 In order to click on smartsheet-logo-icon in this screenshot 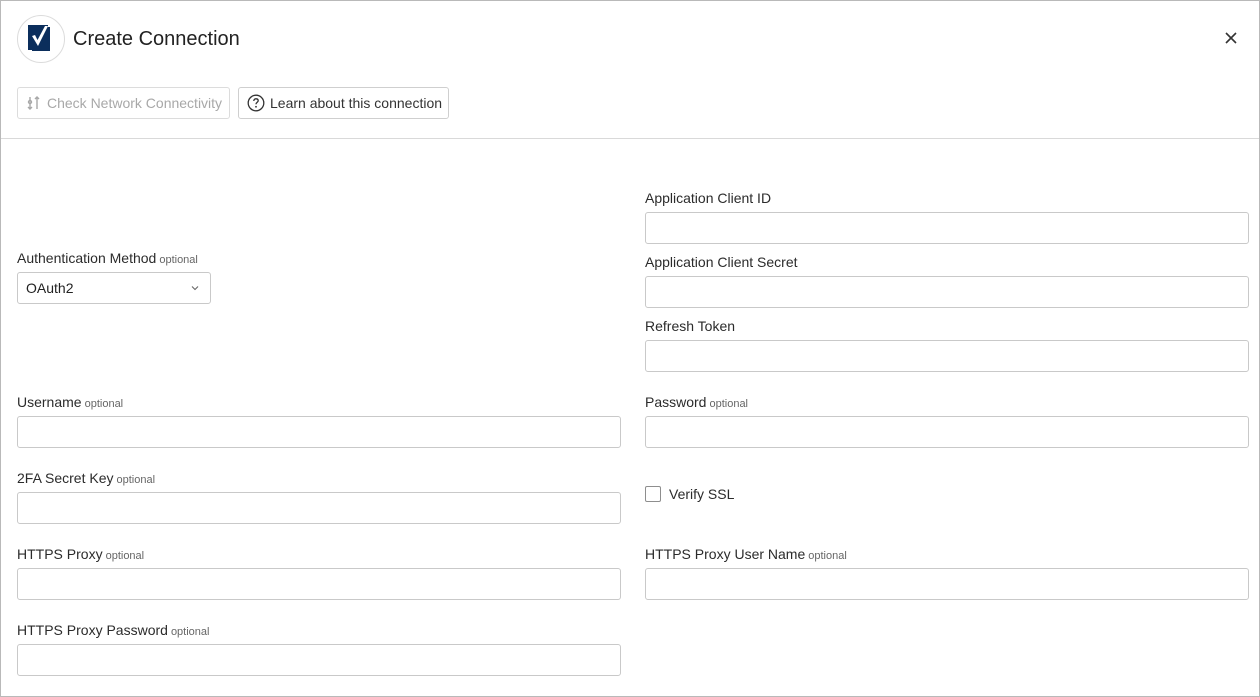, I will do `click(41, 39)`.